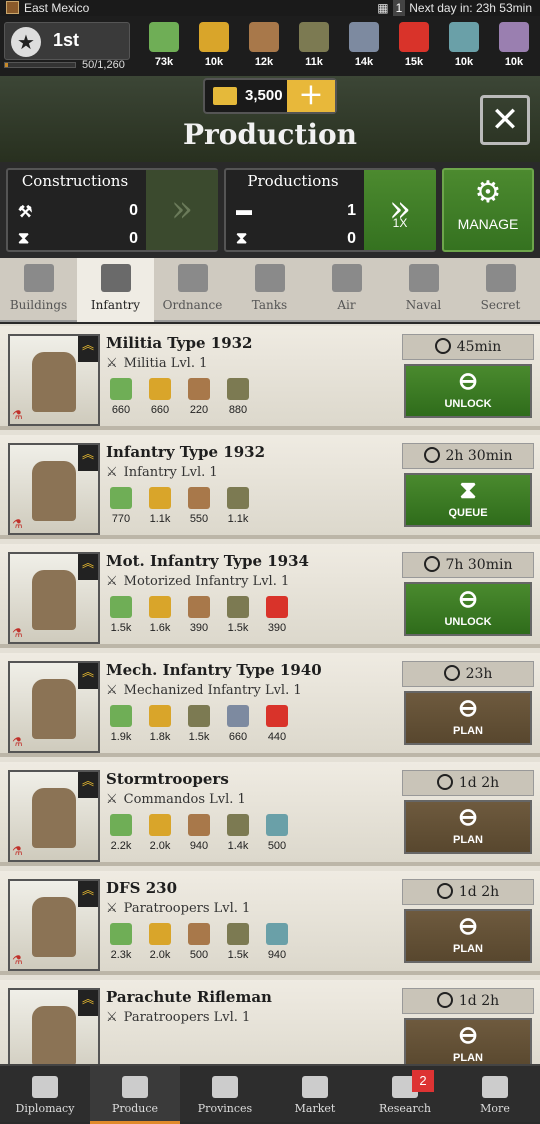  What do you see at coordinates (464, 44) in the screenshot?
I see `resource-rare-materials: 10k` at bounding box center [464, 44].